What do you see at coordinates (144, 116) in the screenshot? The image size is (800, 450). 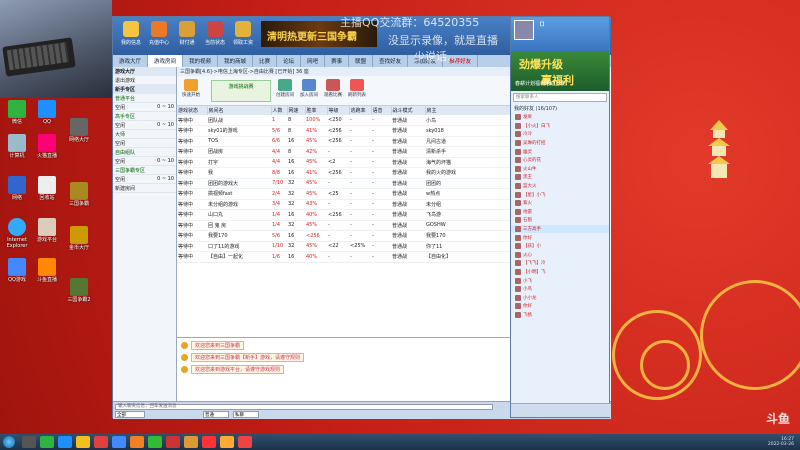 I see `tree-item: 高手专区` at bounding box center [144, 116].